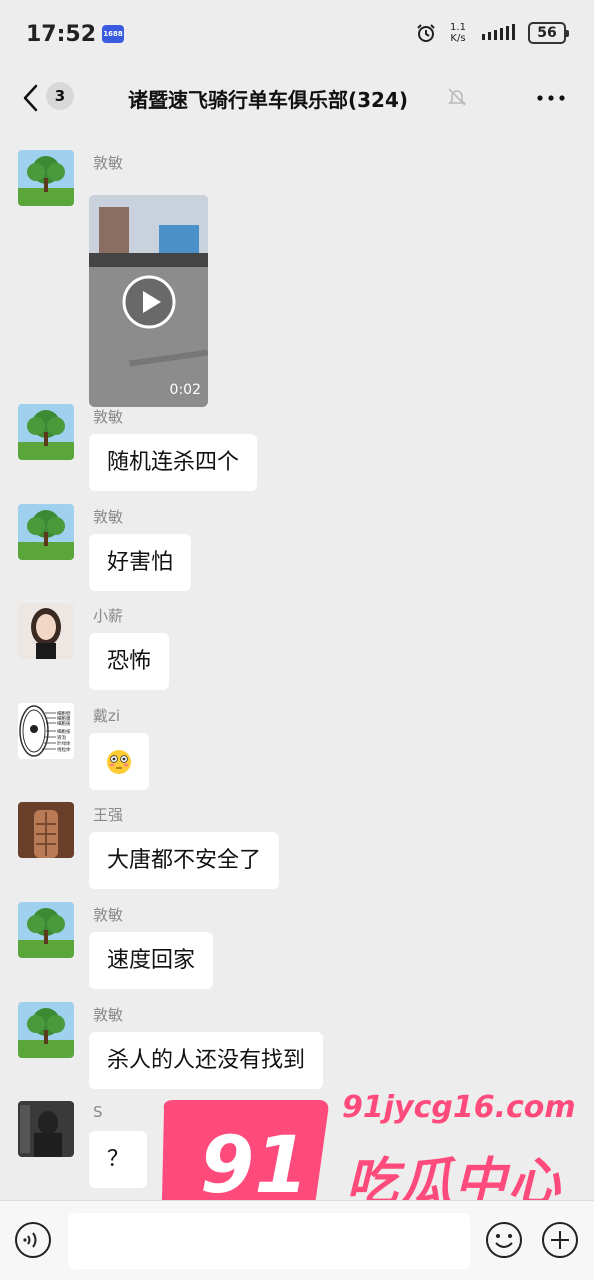 Image resolution: width=594 pixels, height=1280 pixels. Describe the element at coordinates (457, 97) in the screenshot. I see `mute-bell-icon` at that location.